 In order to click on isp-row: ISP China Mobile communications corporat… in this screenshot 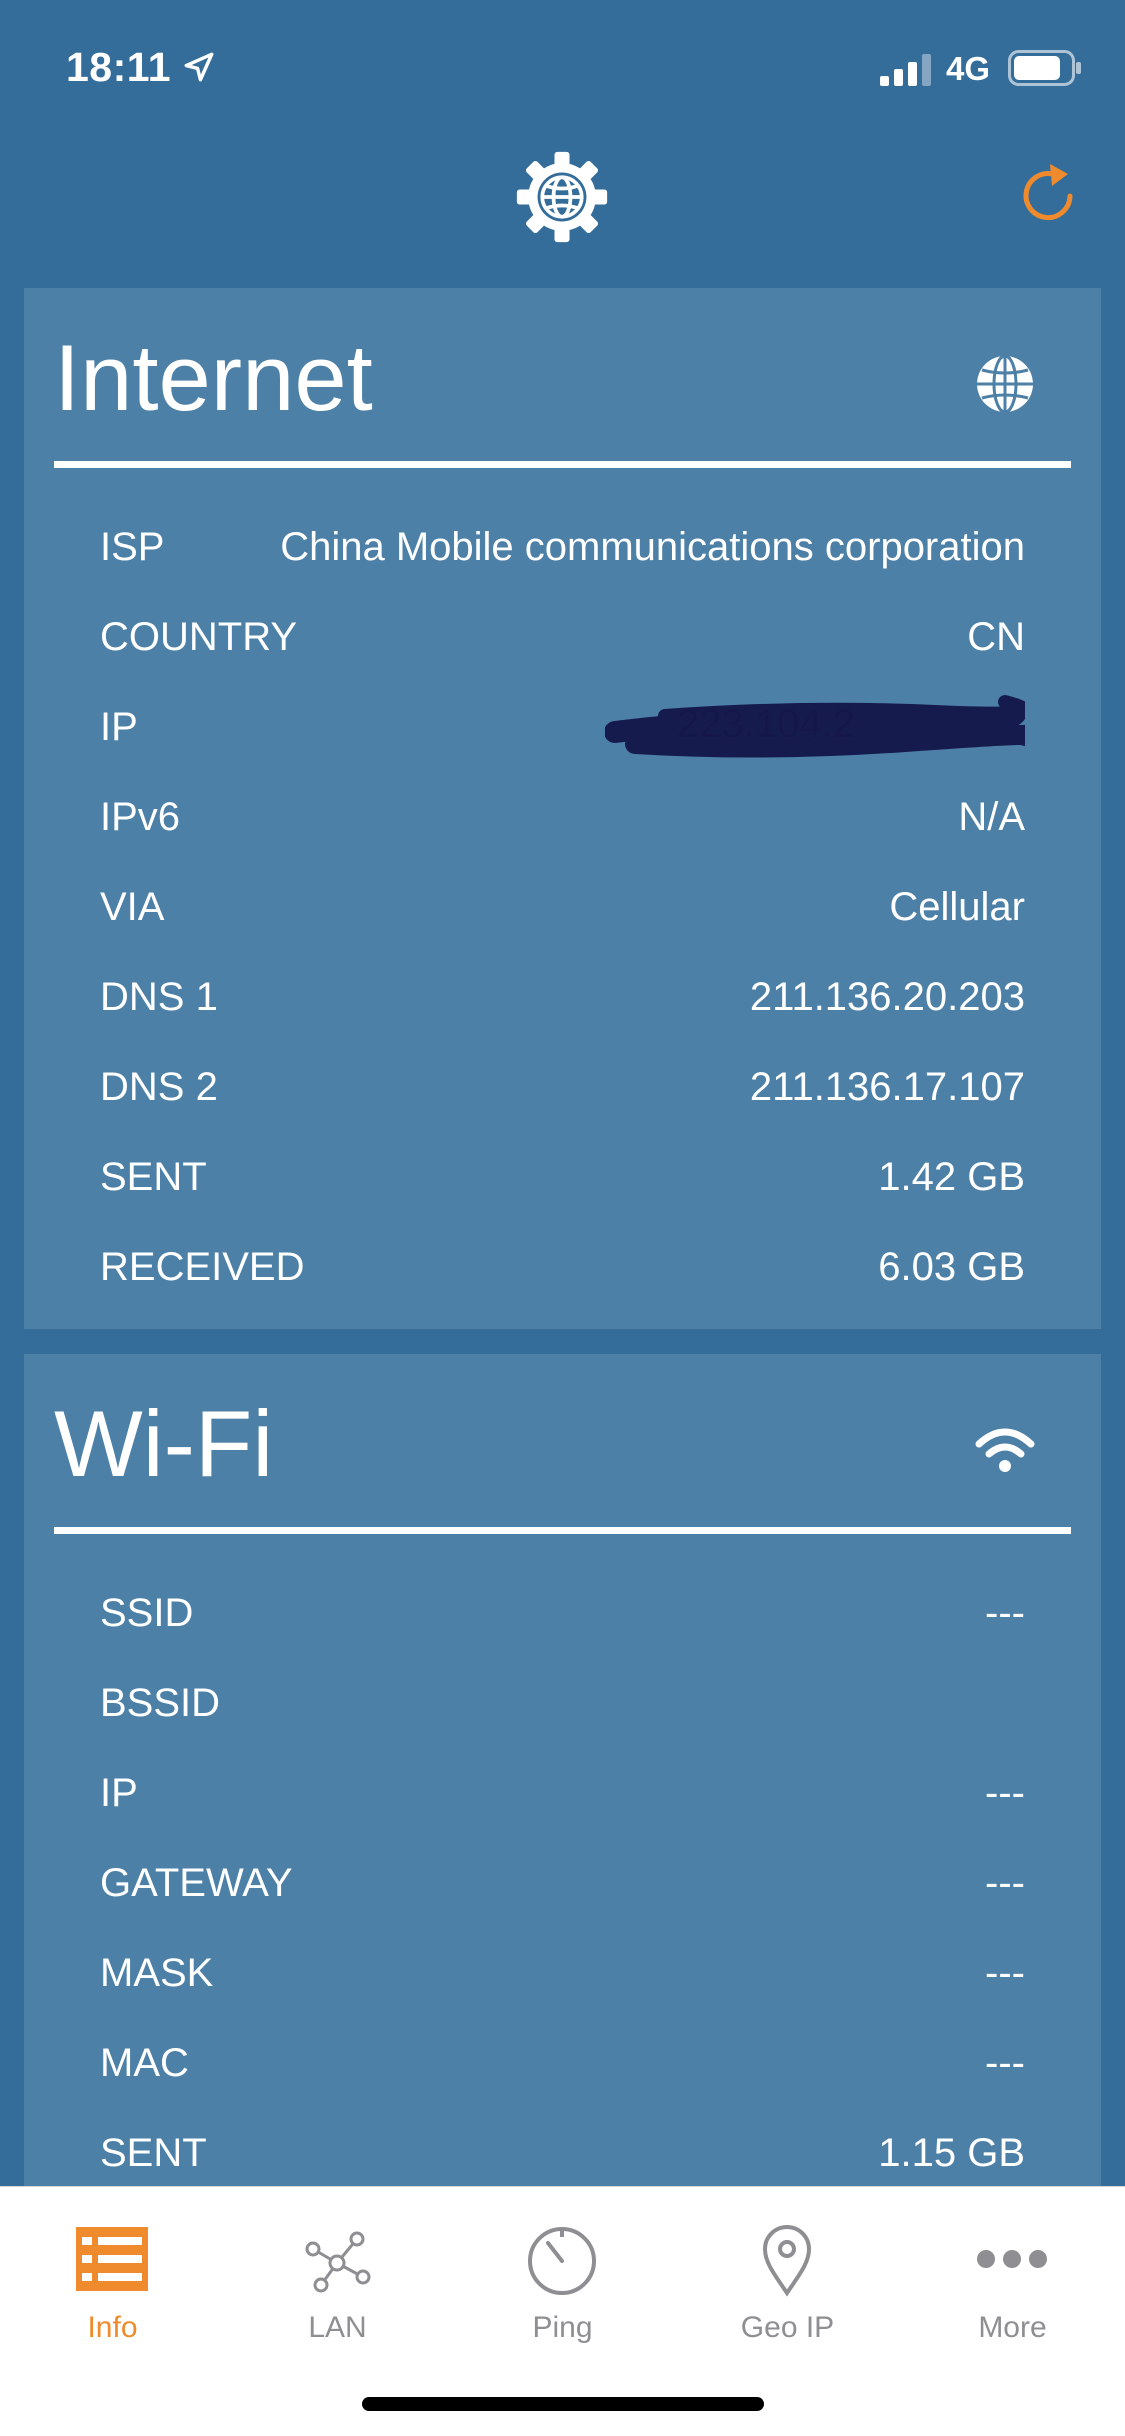, I will do `click(562, 547)`.